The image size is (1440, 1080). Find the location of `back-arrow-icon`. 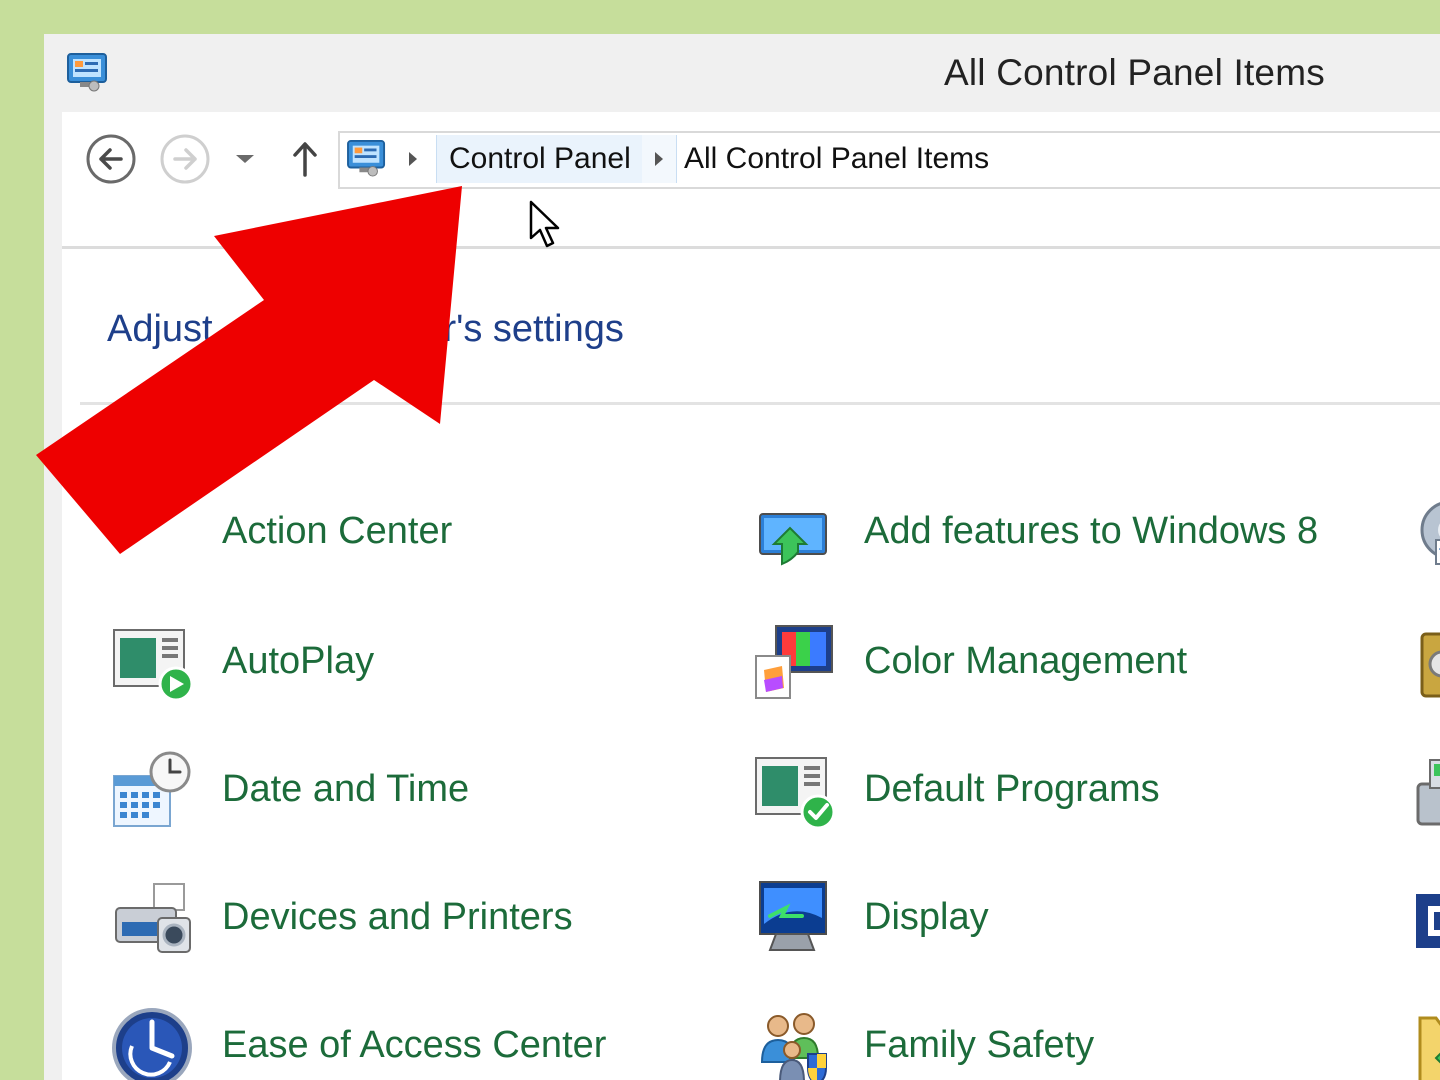

back-arrow-icon is located at coordinates (111, 159).